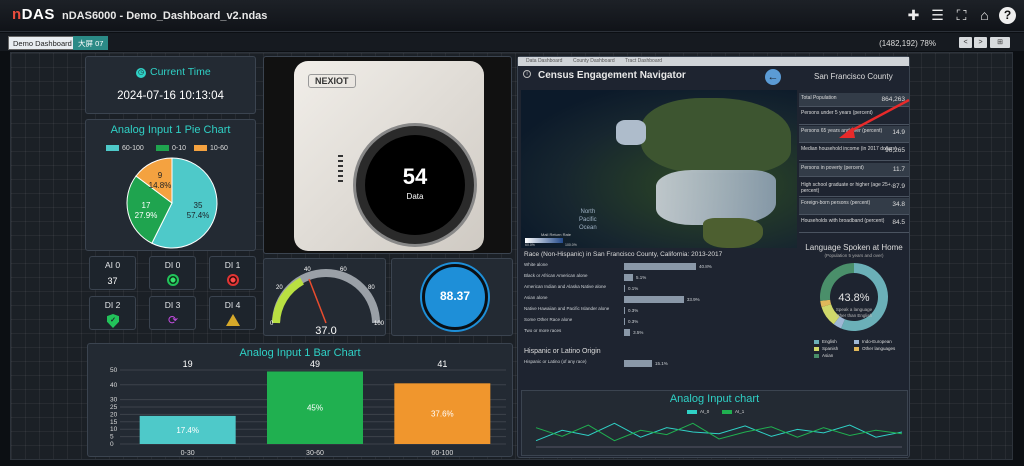 The image size is (1024, 466). I want to click on warning-icon, so click(233, 320).